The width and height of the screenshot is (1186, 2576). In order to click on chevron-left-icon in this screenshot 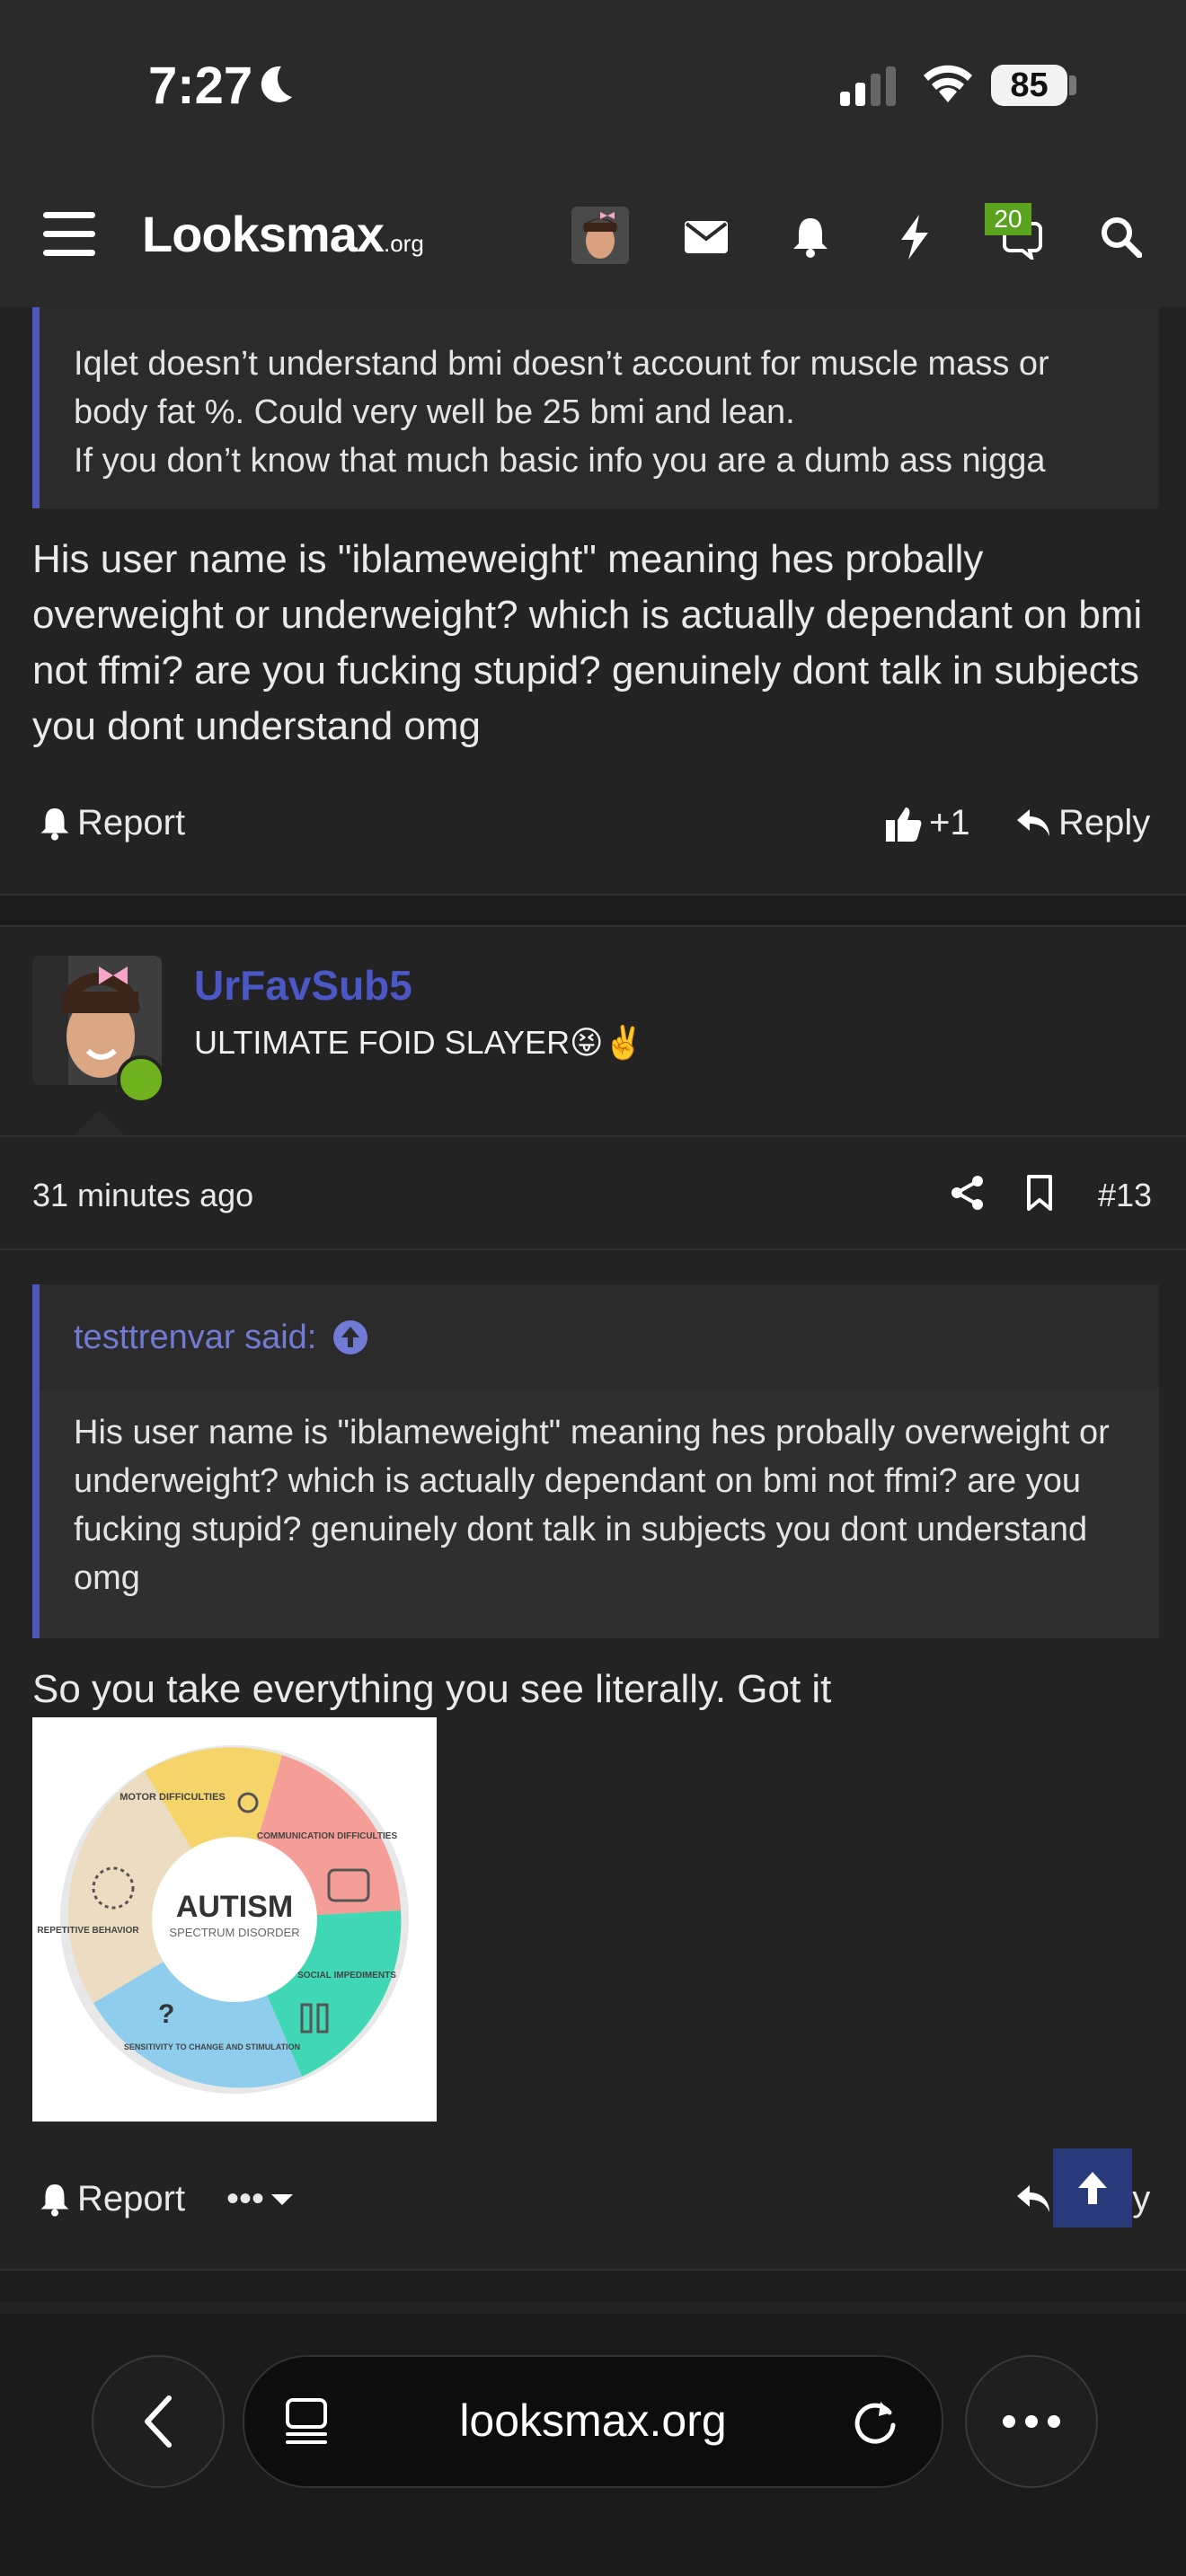, I will do `click(158, 2421)`.